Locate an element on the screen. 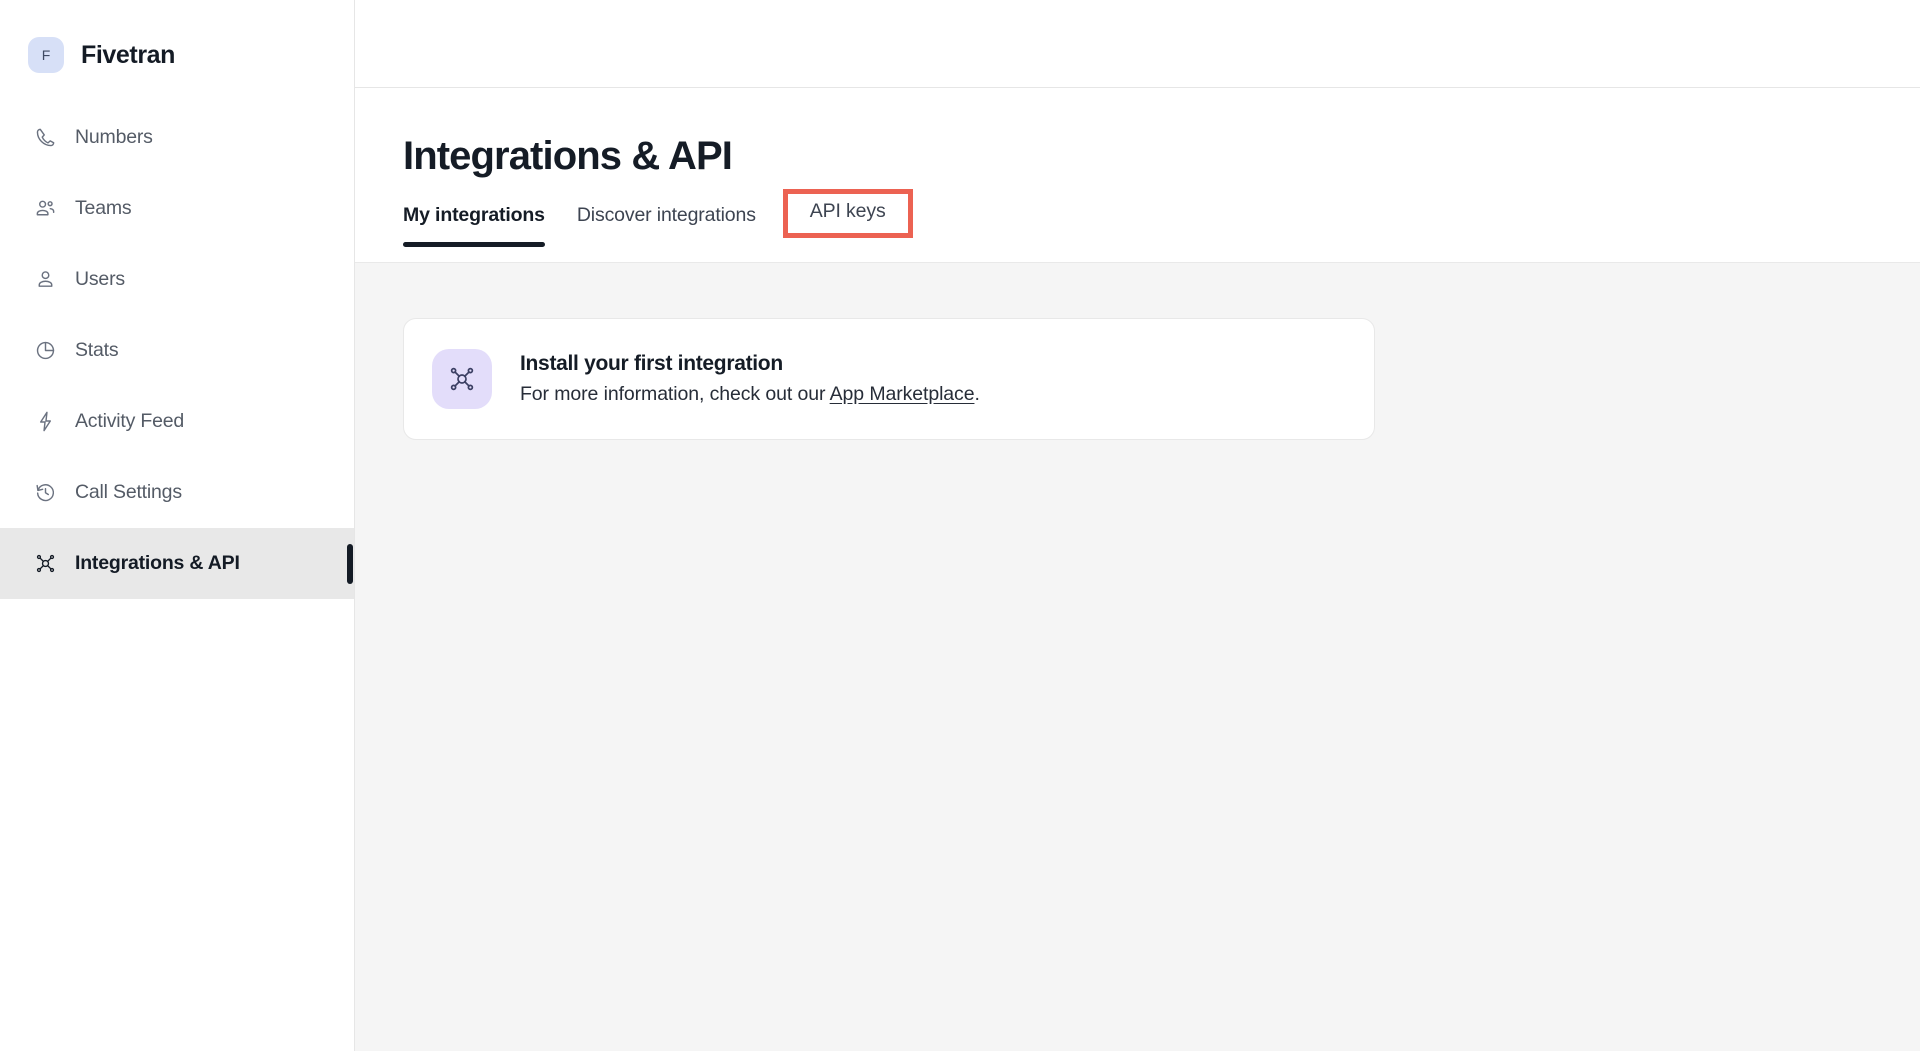 Image resolution: width=1920 pixels, height=1051 pixels. pie-chart-icon is located at coordinates (45, 351).